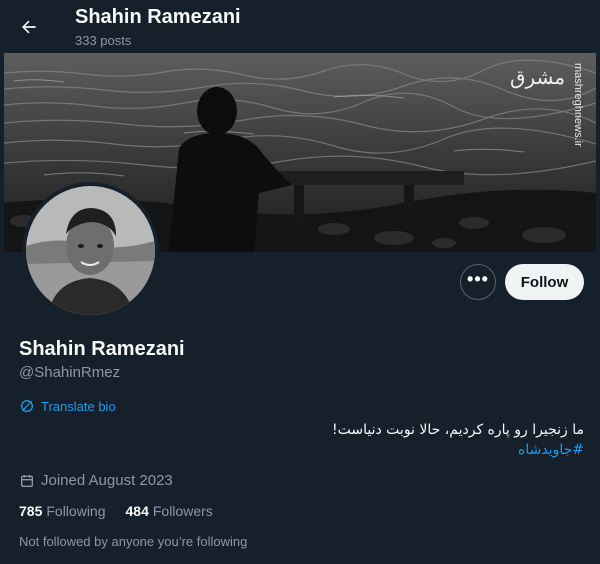 This screenshot has height=564, width=600. I want to click on watermark-site-wrapper: mashreghnews.ir, so click(577, 123).